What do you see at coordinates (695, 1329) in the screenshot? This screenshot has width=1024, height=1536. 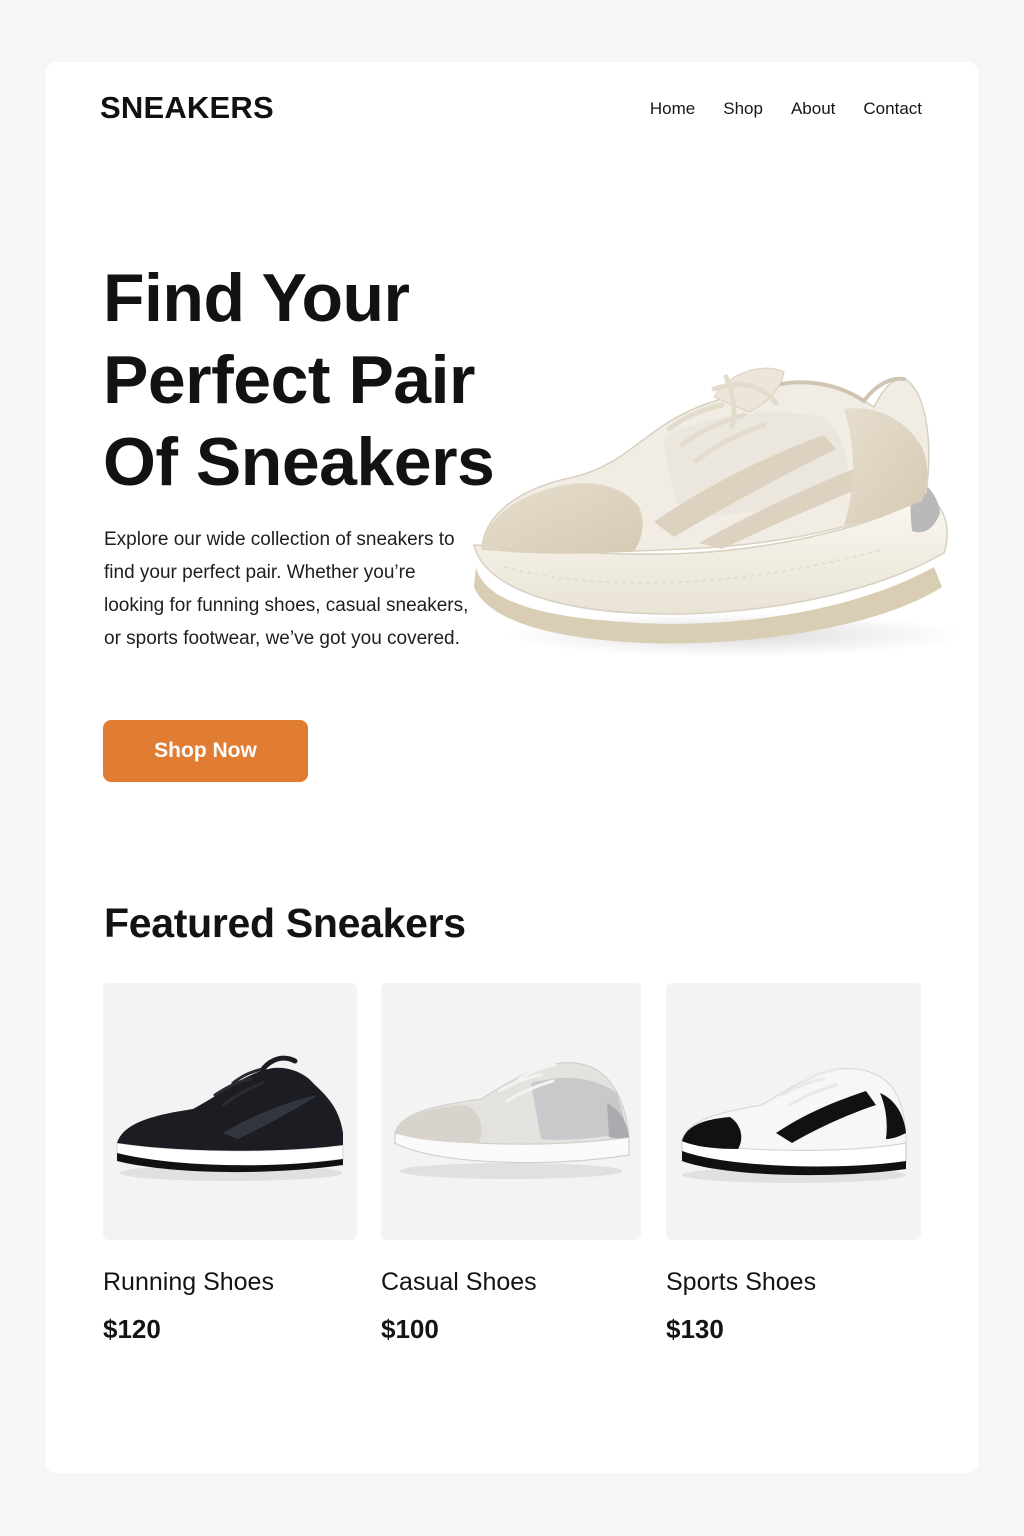 I see `product-price: $130` at bounding box center [695, 1329].